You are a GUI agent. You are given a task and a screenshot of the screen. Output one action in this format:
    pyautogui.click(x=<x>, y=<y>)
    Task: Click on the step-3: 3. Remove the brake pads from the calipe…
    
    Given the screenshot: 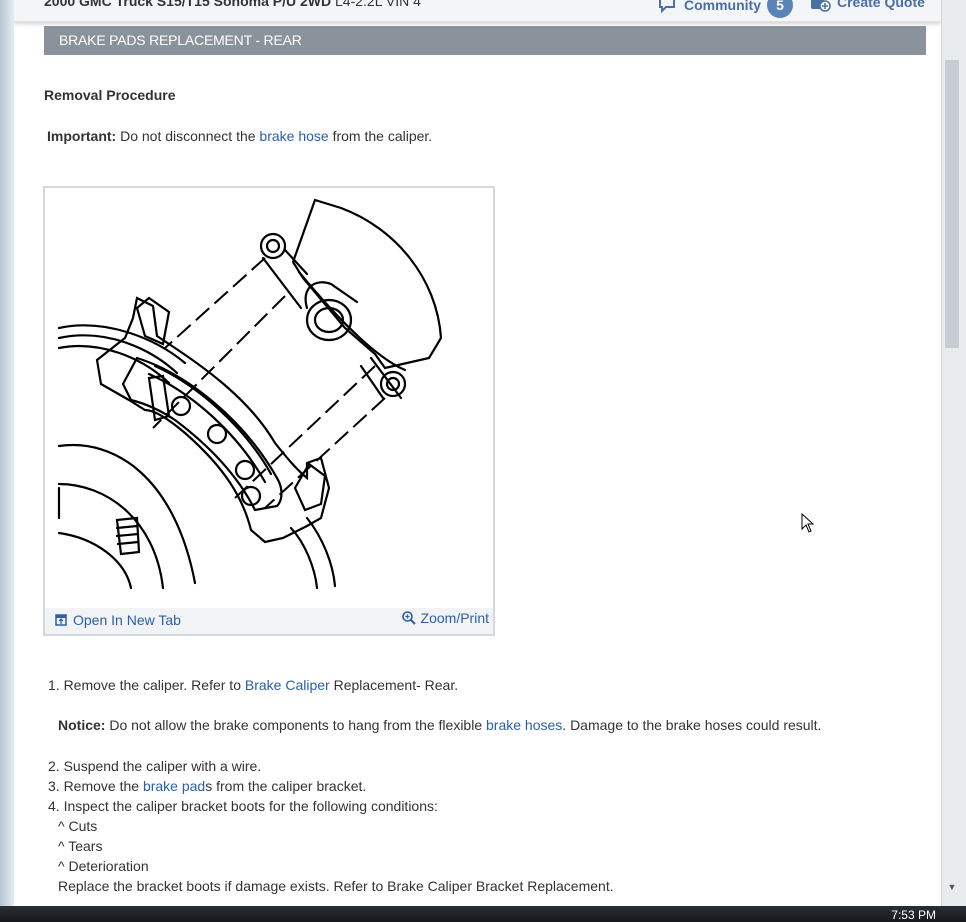 What is the action you would take?
    pyautogui.click(x=207, y=786)
    